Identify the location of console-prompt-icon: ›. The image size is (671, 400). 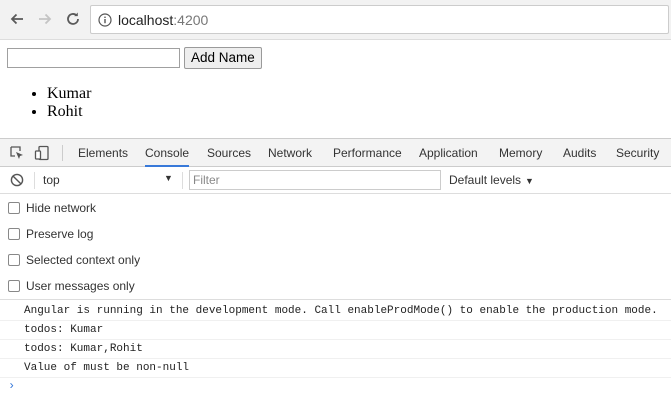
(11, 386).